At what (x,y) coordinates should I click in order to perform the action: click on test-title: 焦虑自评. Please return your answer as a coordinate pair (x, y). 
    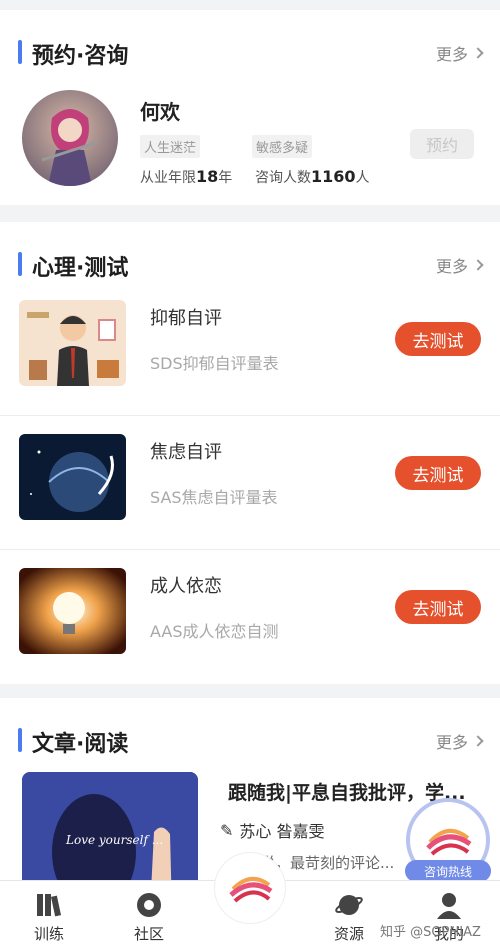
    Looking at the image, I should click on (186, 452).